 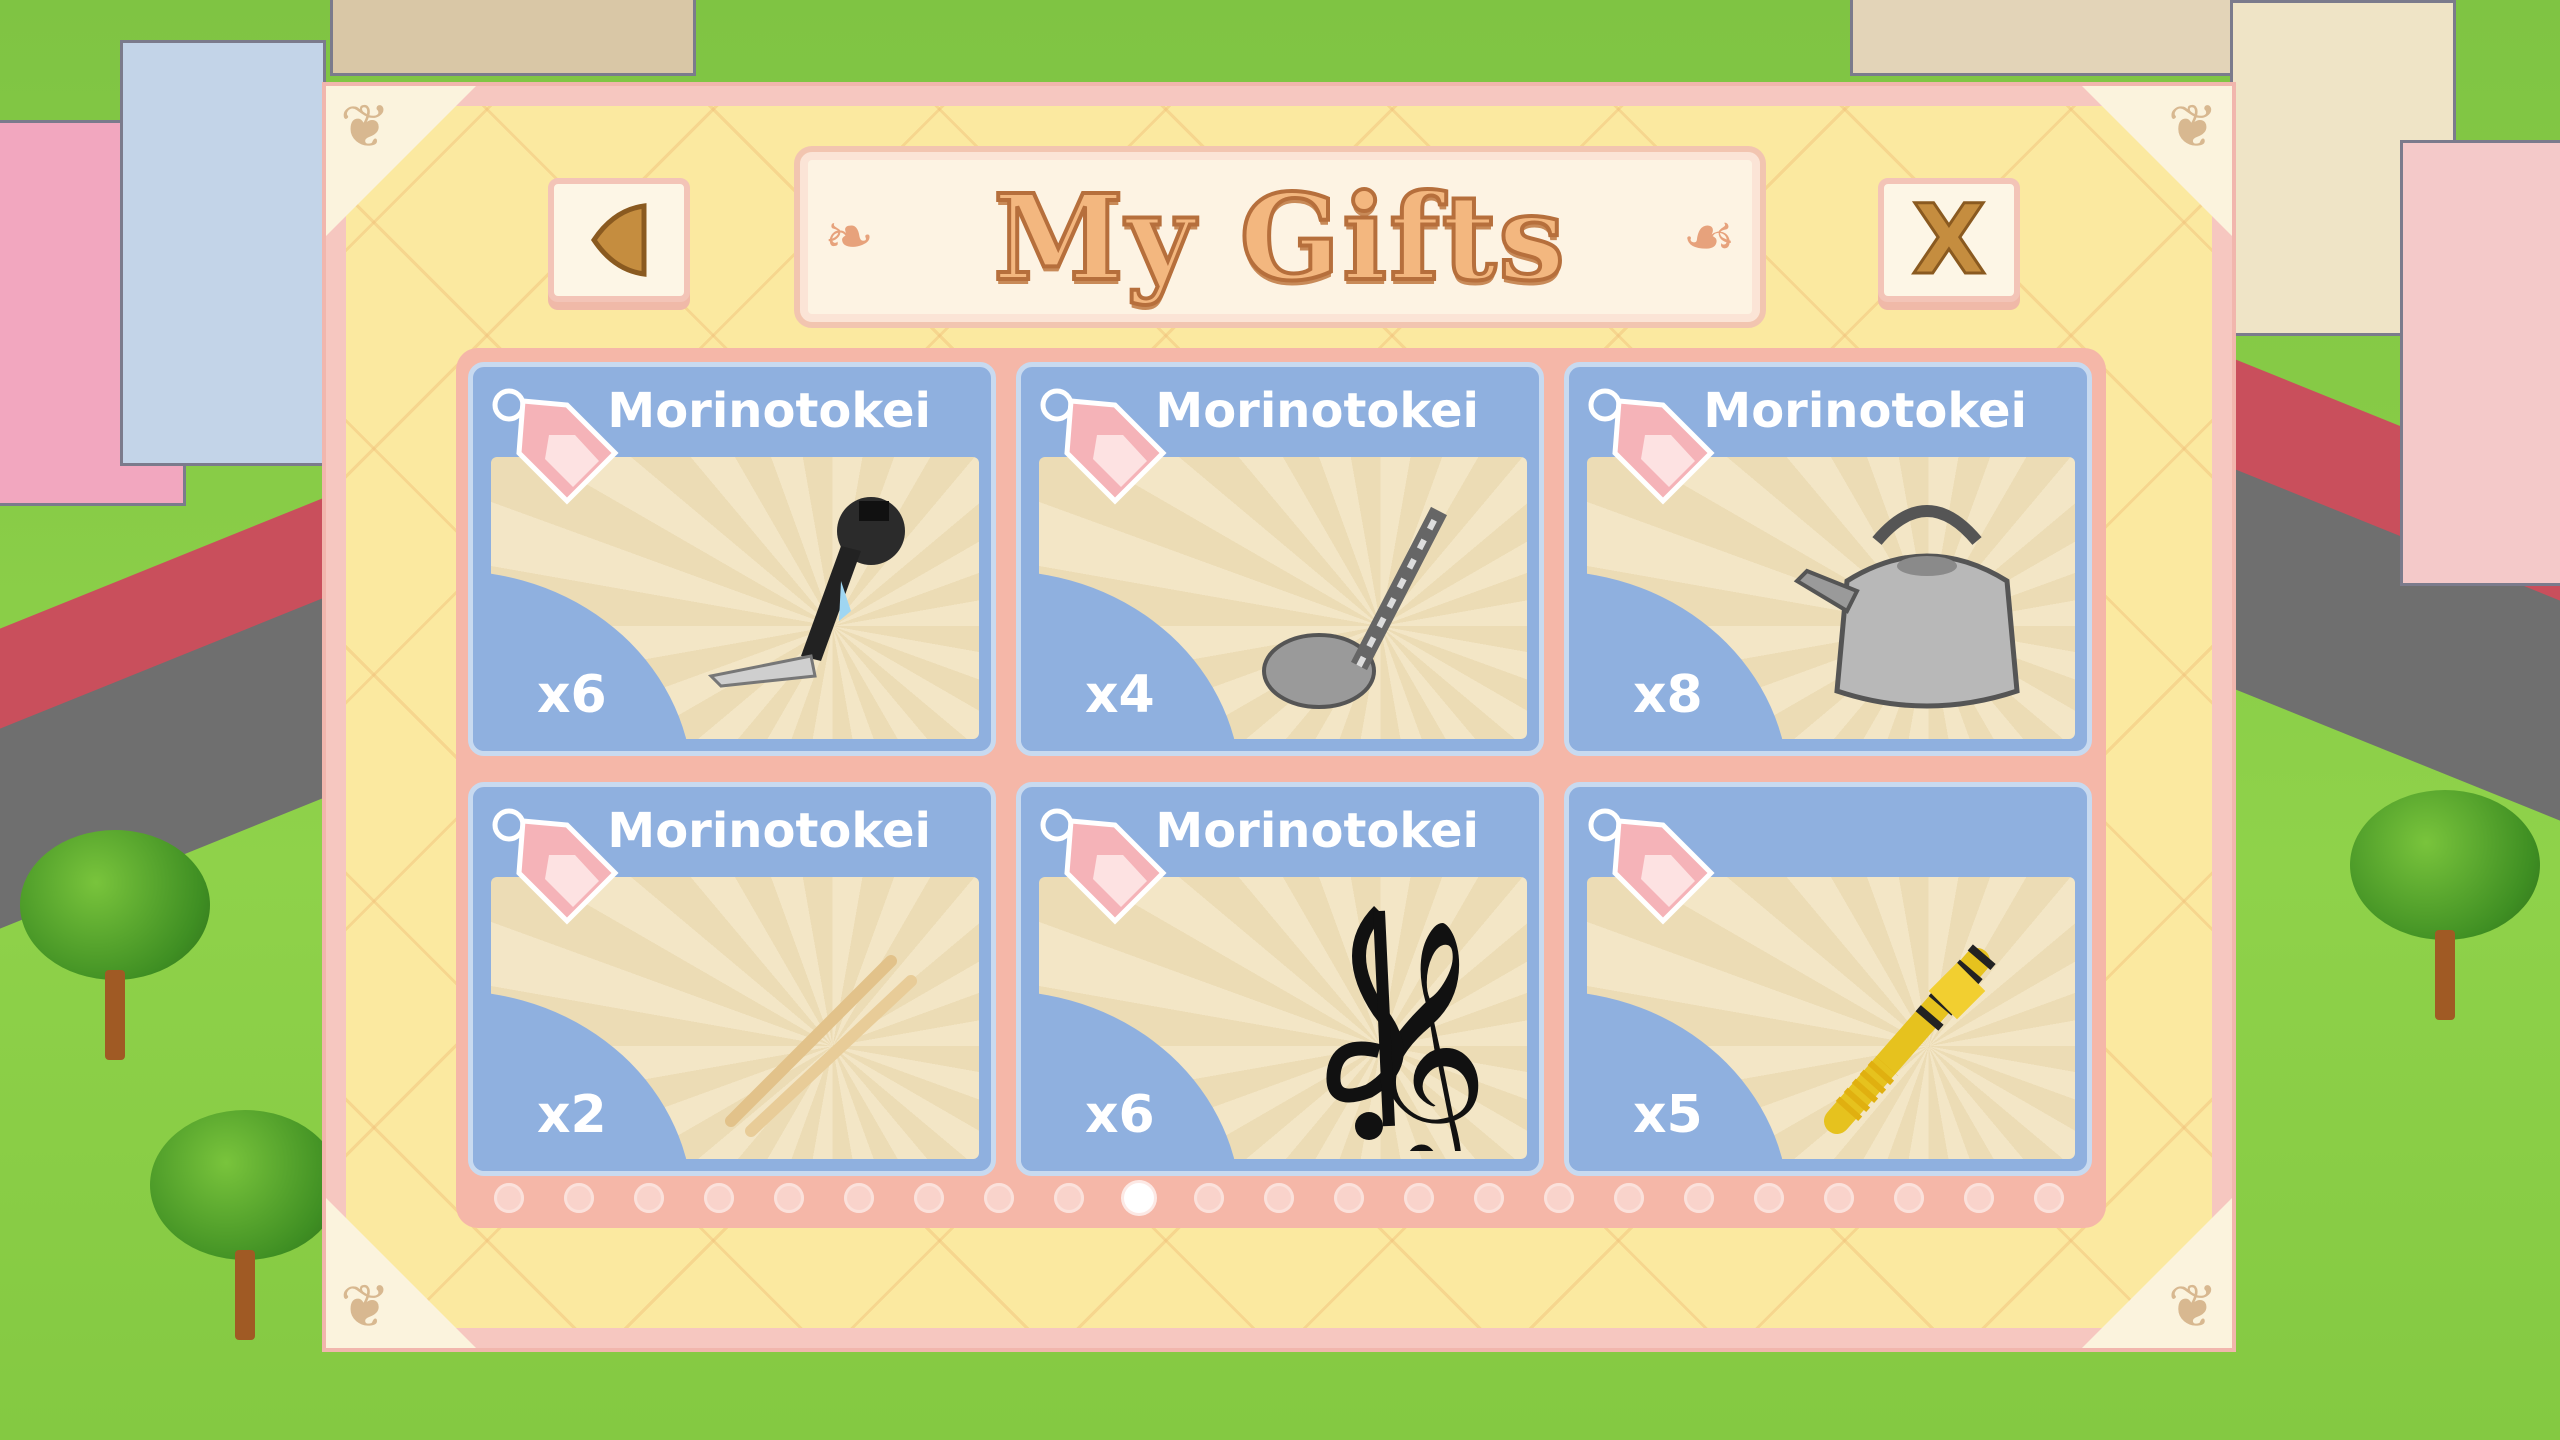 What do you see at coordinates (1668, 695) in the screenshot?
I see `gift-quantity: x8` at bounding box center [1668, 695].